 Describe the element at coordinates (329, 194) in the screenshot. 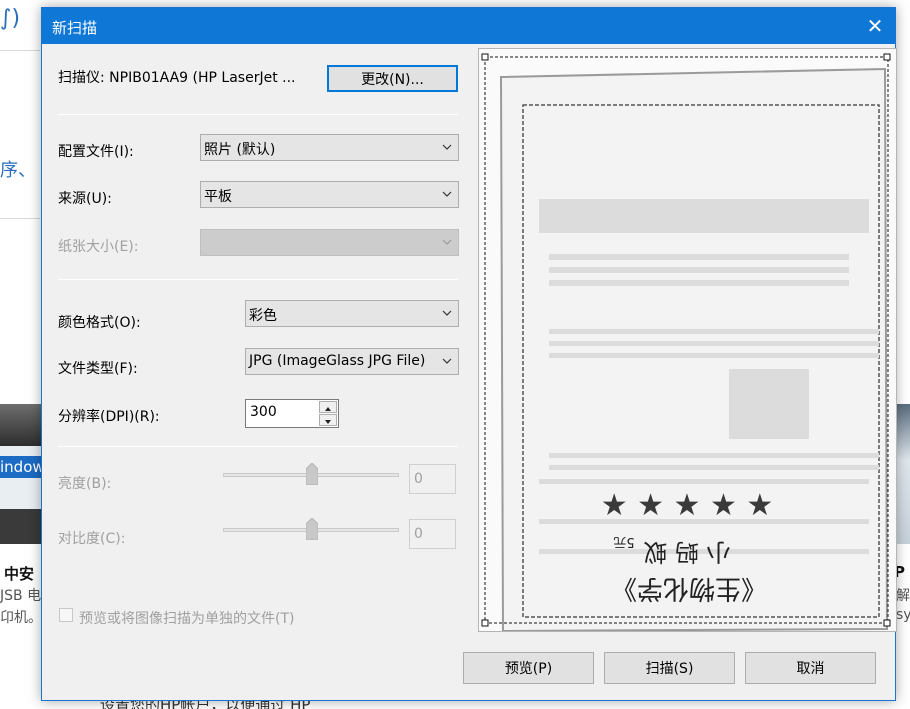

I see `source-select: 平板` at that location.